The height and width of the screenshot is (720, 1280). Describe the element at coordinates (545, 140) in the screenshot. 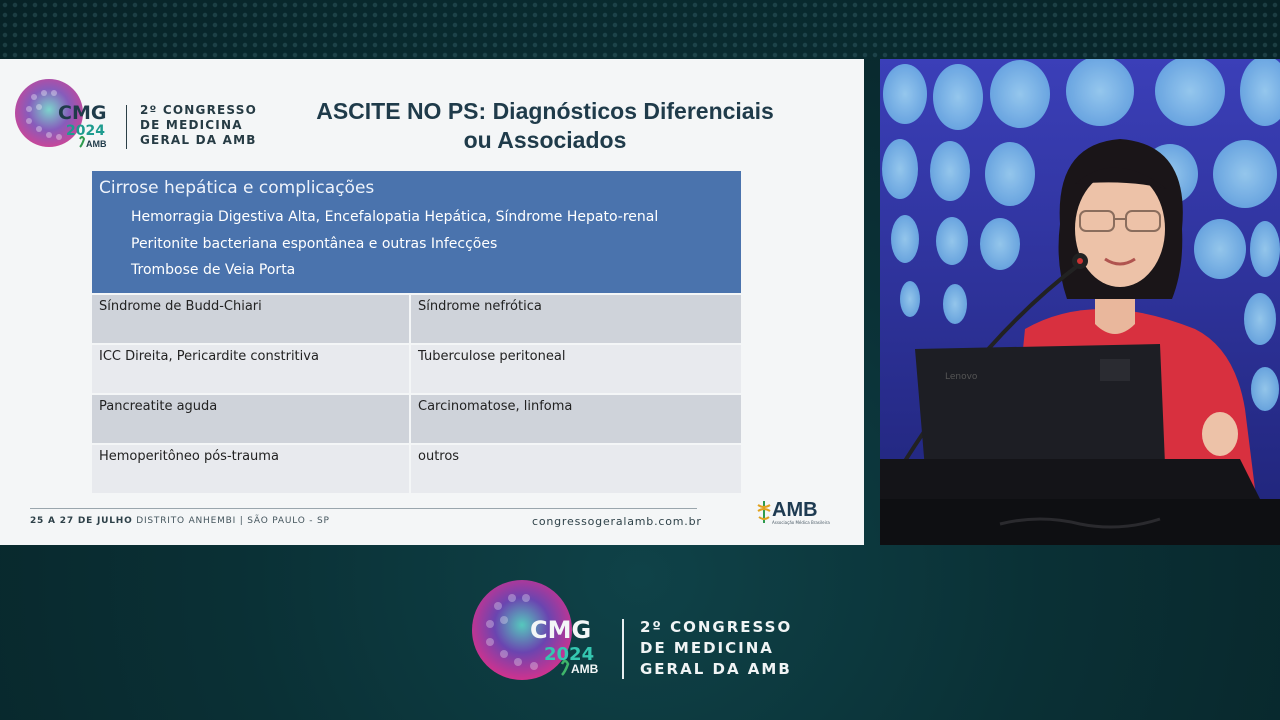

I see `slide-title-line: ou Associados` at that location.